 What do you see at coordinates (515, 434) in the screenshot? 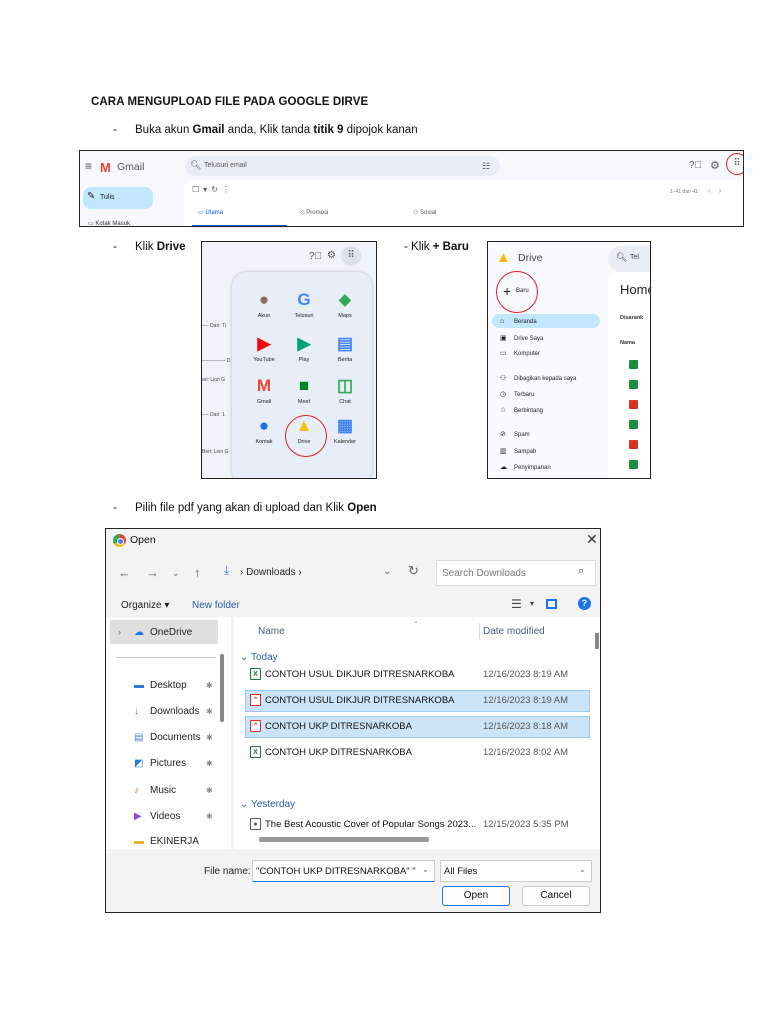
I see `drive-nav-spam: ⊘ Spam` at bounding box center [515, 434].